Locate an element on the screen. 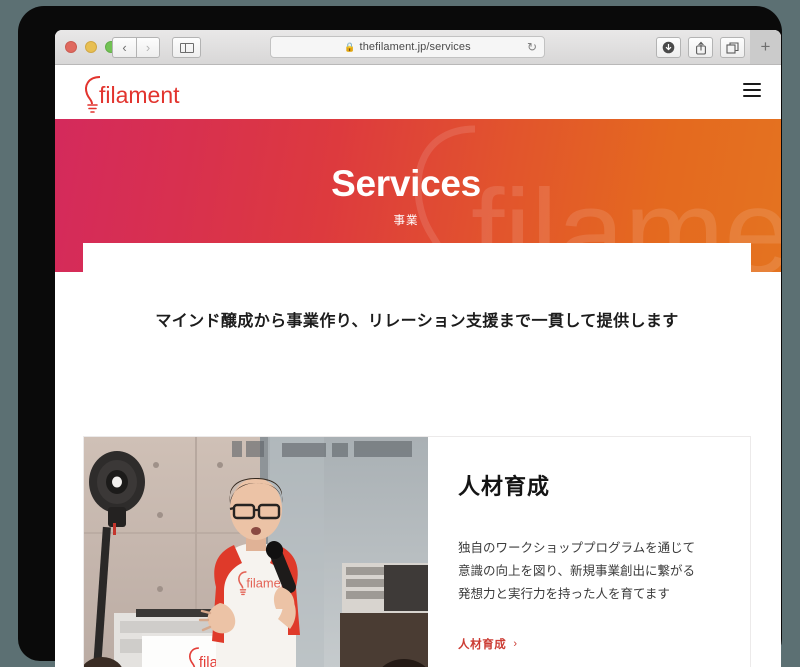 The height and width of the screenshot is (667, 800). download-icon is located at coordinates (668, 47).